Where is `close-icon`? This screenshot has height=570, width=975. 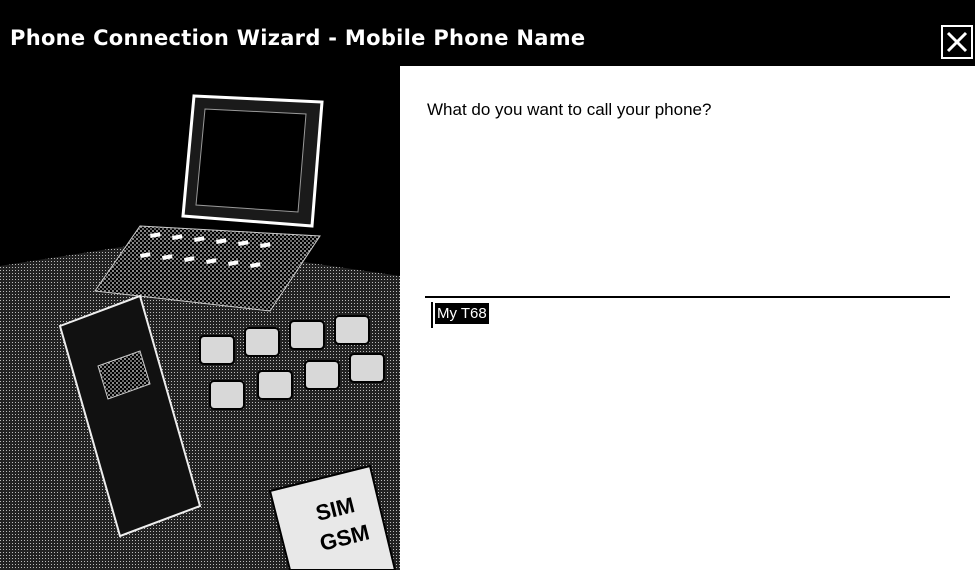 close-icon is located at coordinates (957, 42).